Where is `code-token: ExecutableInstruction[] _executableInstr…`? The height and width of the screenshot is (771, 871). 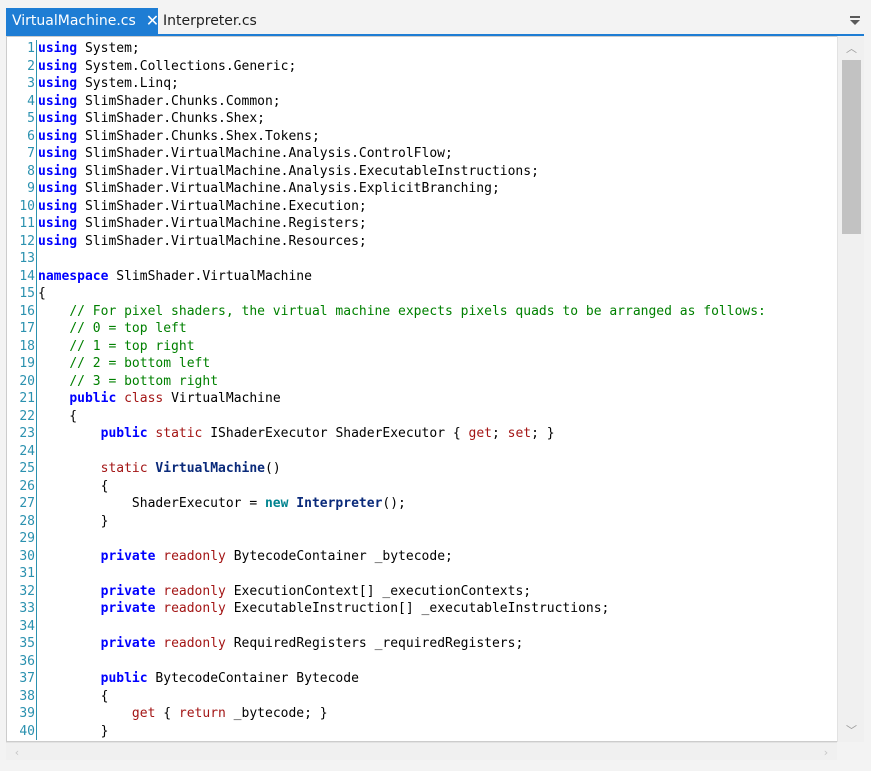 code-token: ExecutableInstruction[] _executableInstr… is located at coordinates (417, 608).